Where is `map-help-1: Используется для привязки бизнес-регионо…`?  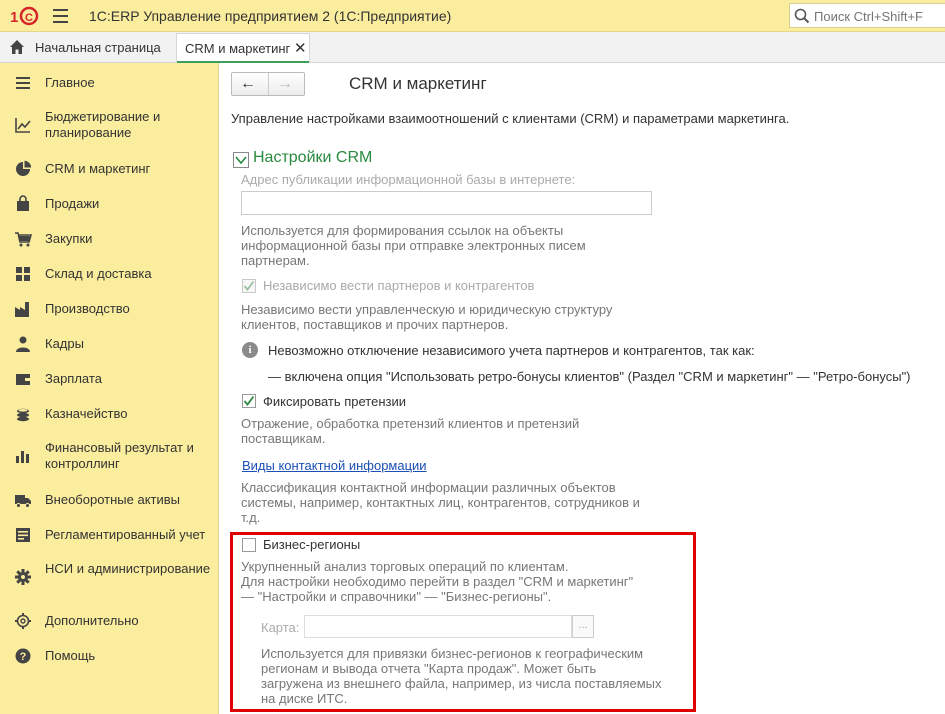
map-help-1: Используется для привязки бизнес-регионо… is located at coordinates (452, 653).